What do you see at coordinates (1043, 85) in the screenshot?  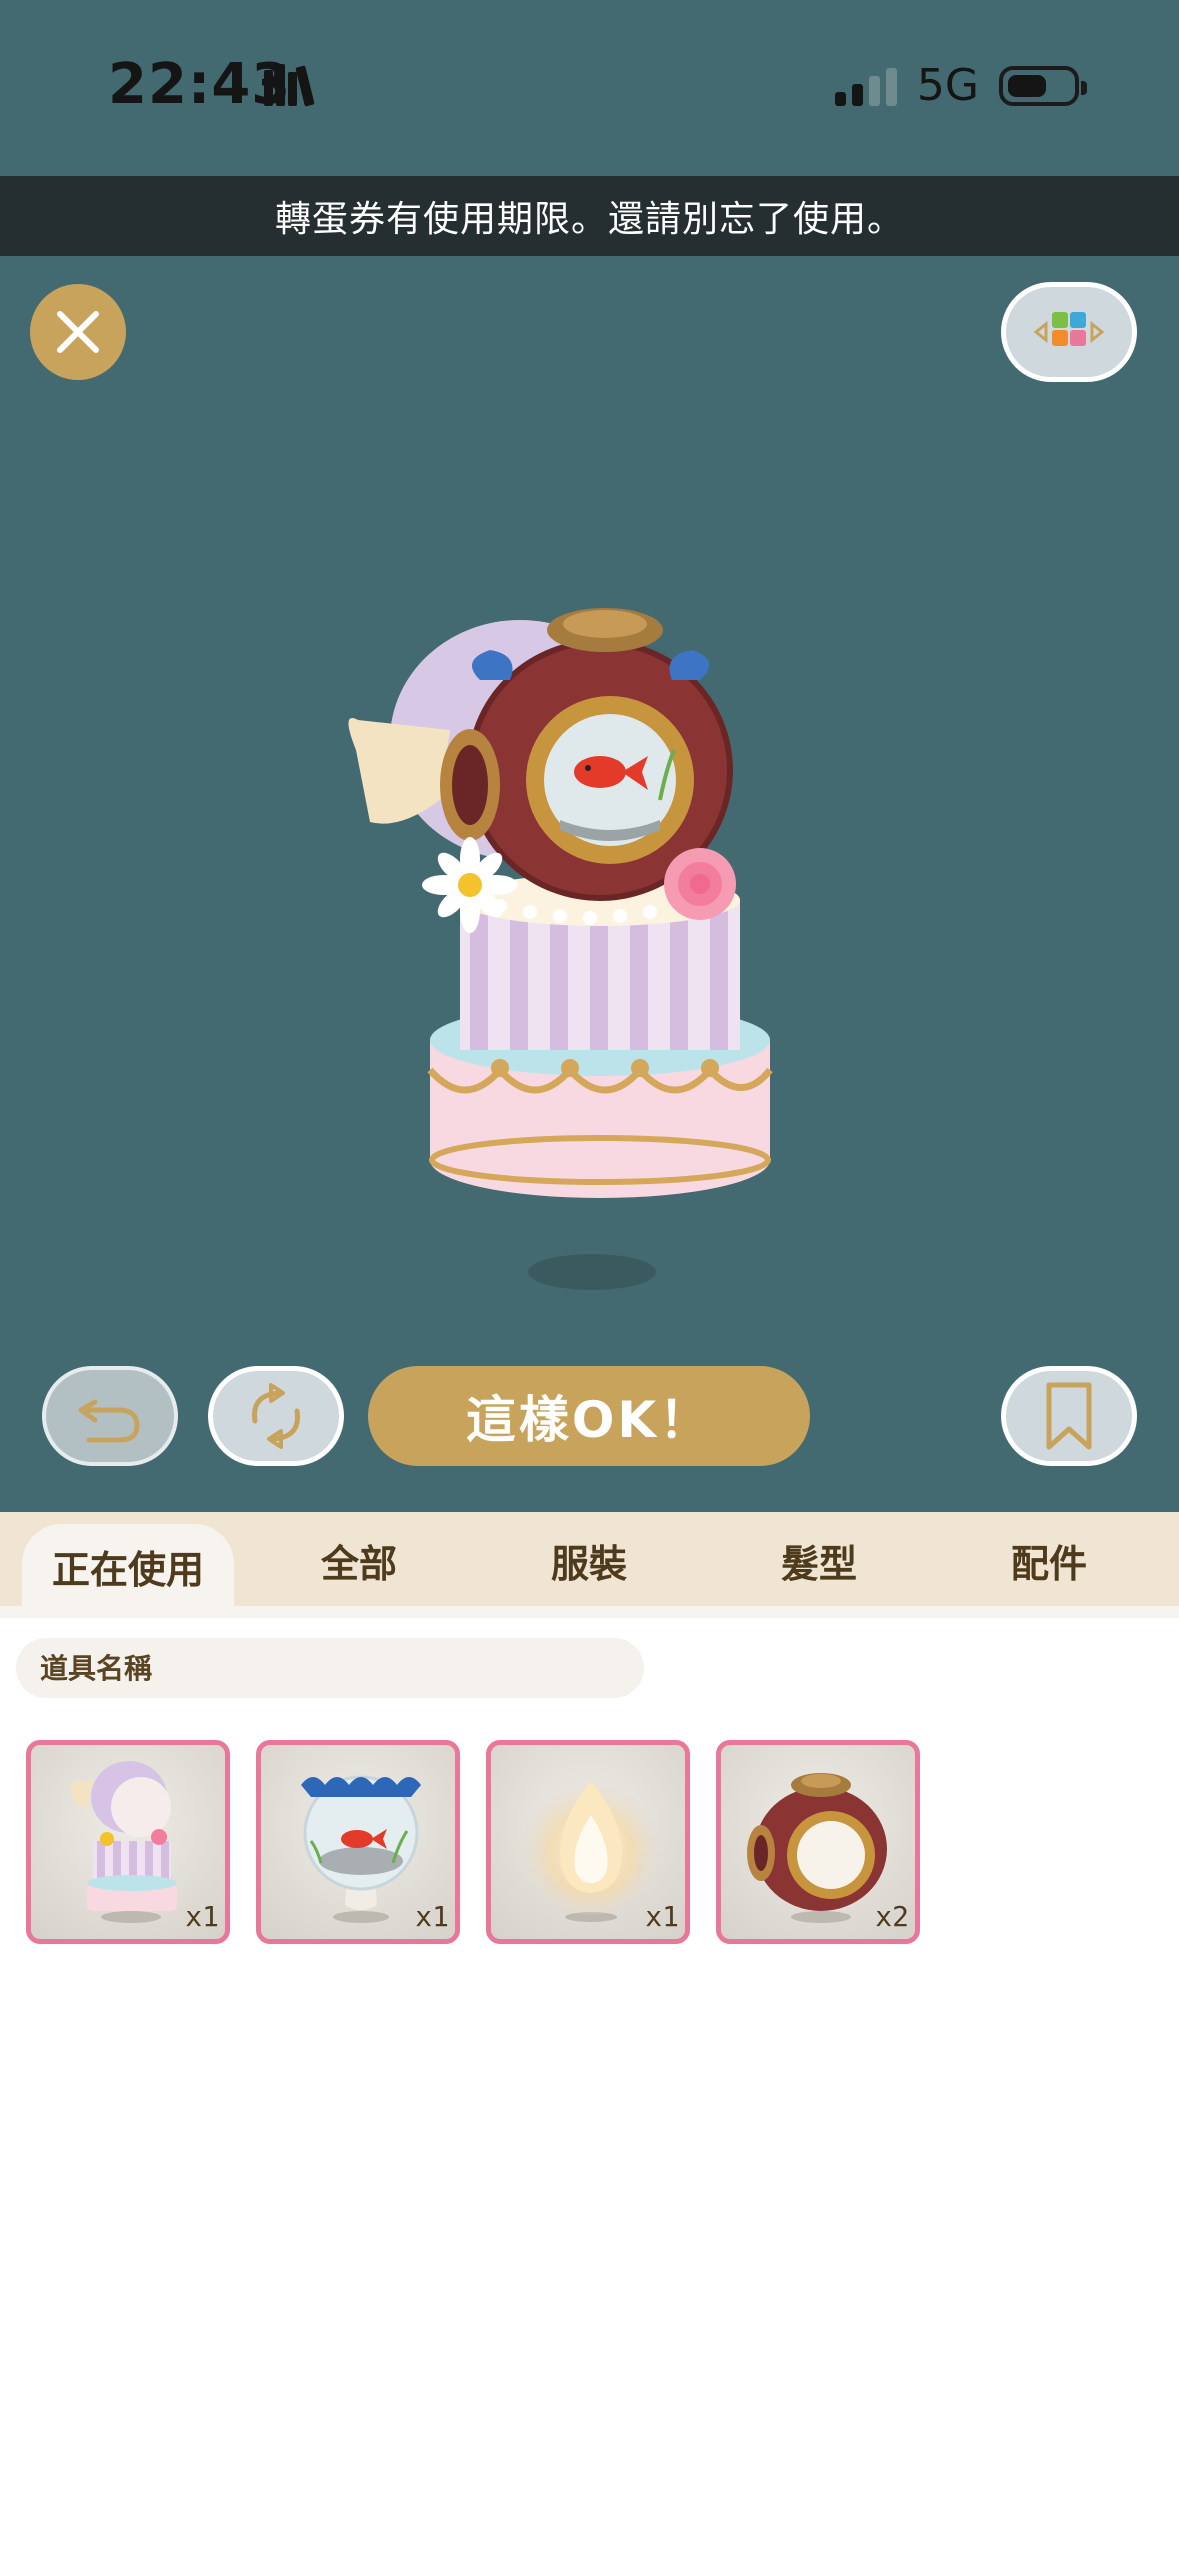 I see `battery-icon` at bounding box center [1043, 85].